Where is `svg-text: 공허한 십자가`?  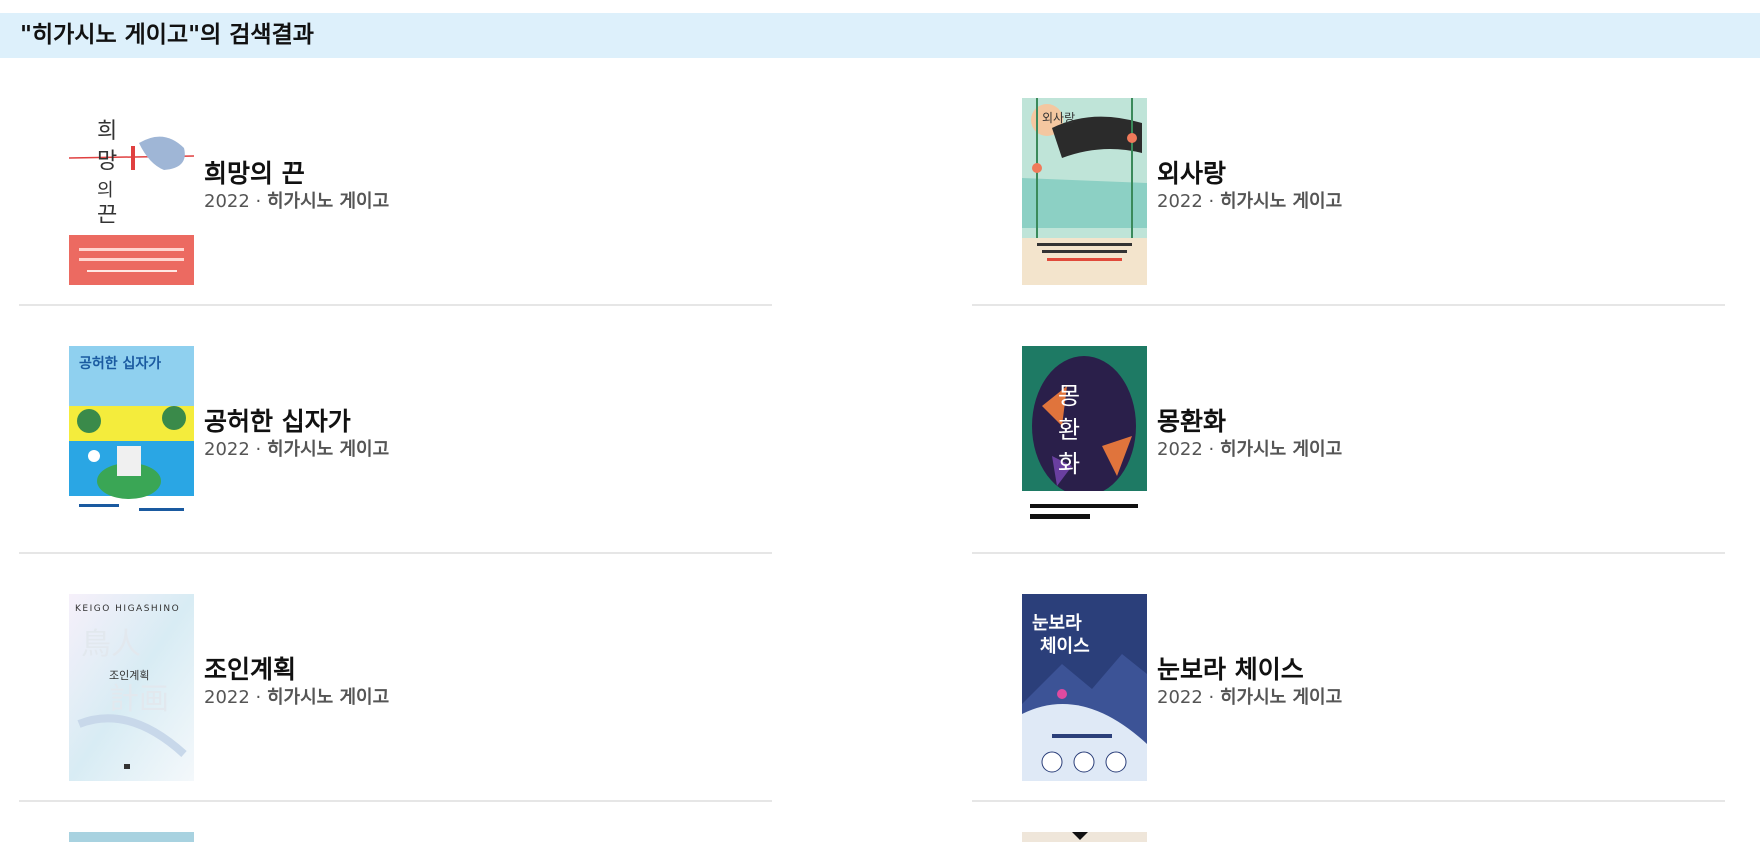 svg-text: 공허한 십자가 is located at coordinates (120, 363).